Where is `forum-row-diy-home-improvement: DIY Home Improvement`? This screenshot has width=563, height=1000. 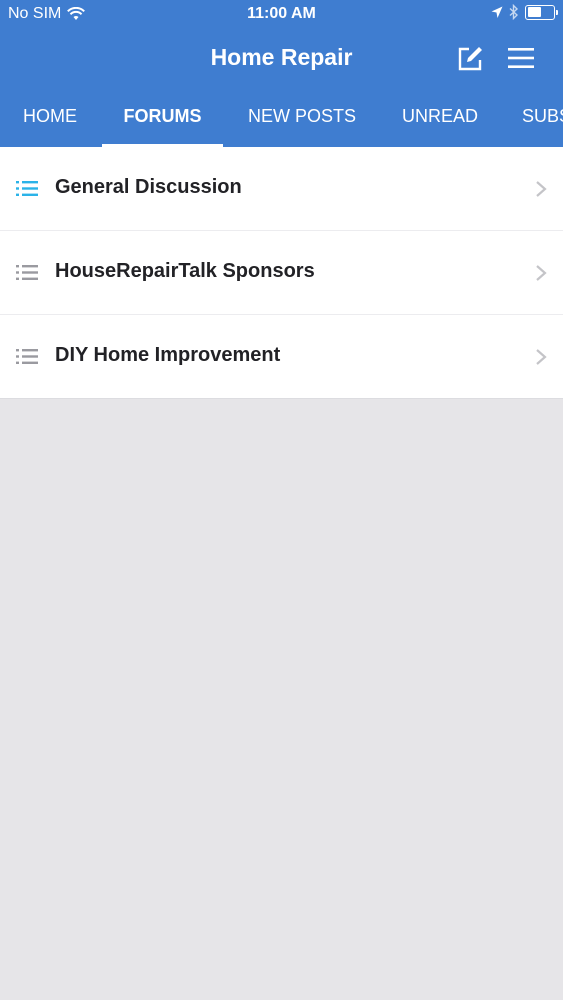 forum-row-diy-home-improvement: DIY Home Improvement is located at coordinates (281, 357).